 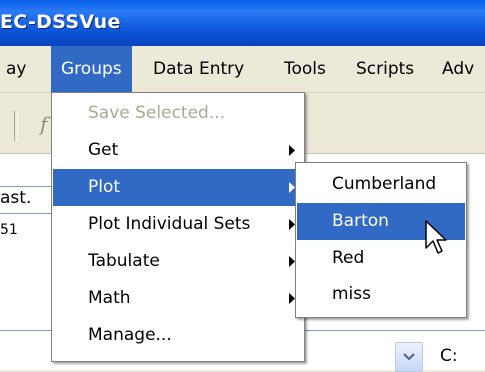 What do you see at coordinates (169, 224) in the screenshot?
I see `menu-item-label: Plot Individual Sets` at bounding box center [169, 224].